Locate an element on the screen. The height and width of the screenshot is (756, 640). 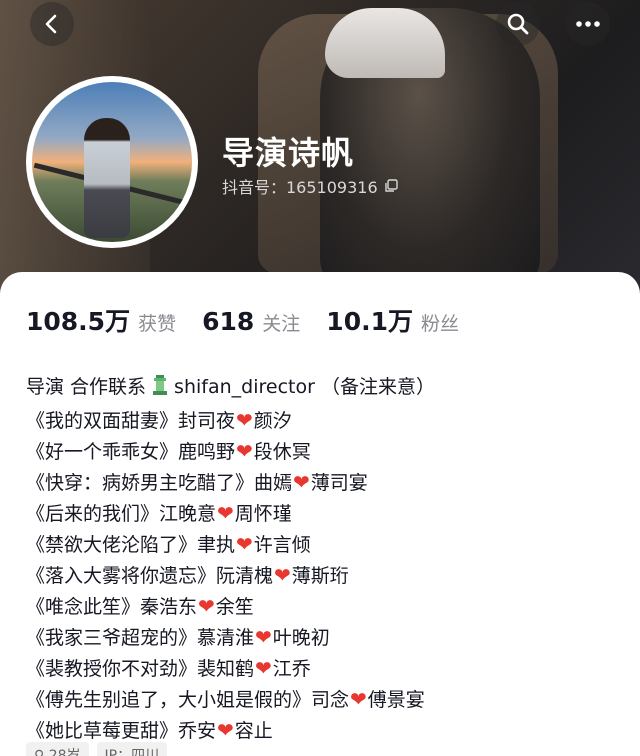
drama-partner: 周怀瑾 is located at coordinates (263, 514).